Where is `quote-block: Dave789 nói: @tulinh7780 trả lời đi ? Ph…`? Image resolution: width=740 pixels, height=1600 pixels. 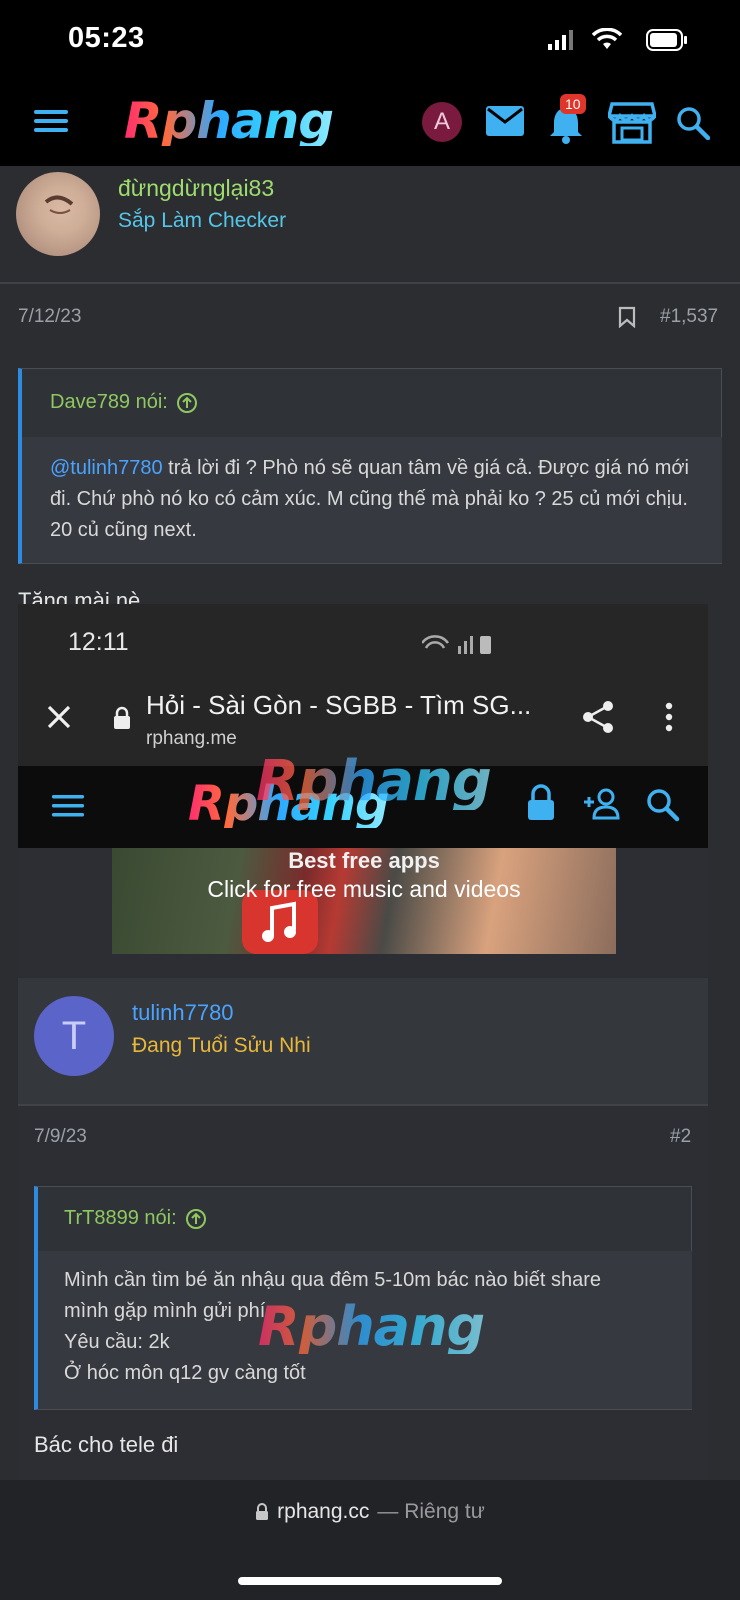
quote-block: Dave789 nói: @tulinh7780 trả lời đi ? Ph… is located at coordinates (370, 466).